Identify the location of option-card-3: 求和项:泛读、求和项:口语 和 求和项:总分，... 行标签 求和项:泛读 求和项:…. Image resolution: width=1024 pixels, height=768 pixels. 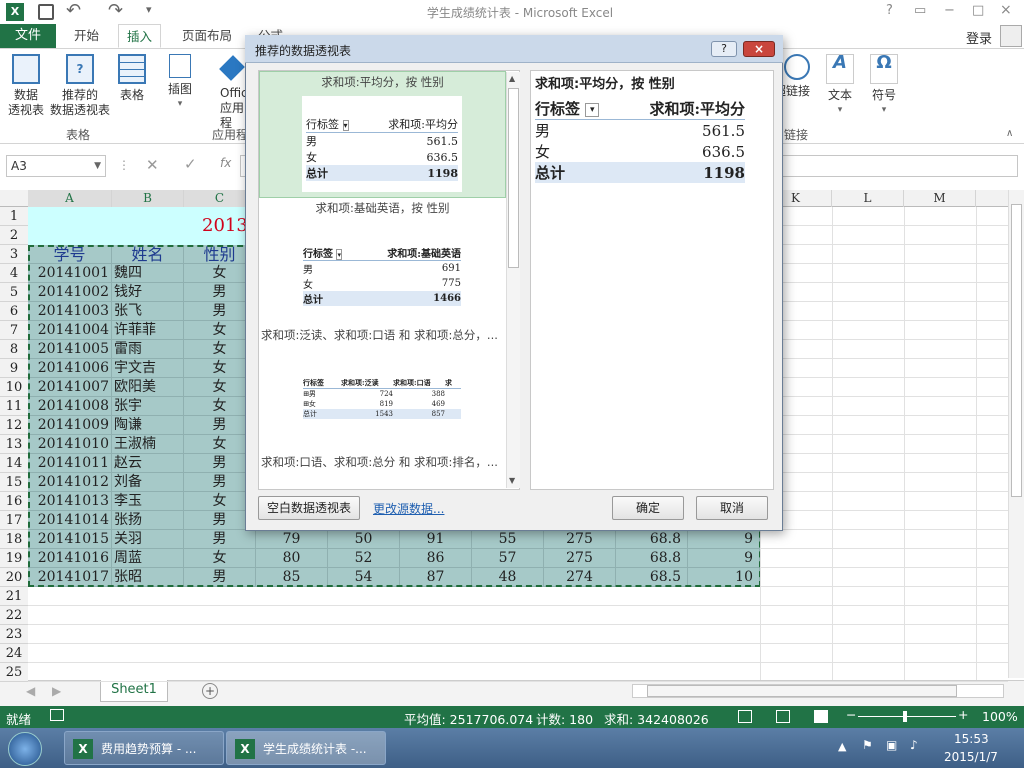
(382, 388).